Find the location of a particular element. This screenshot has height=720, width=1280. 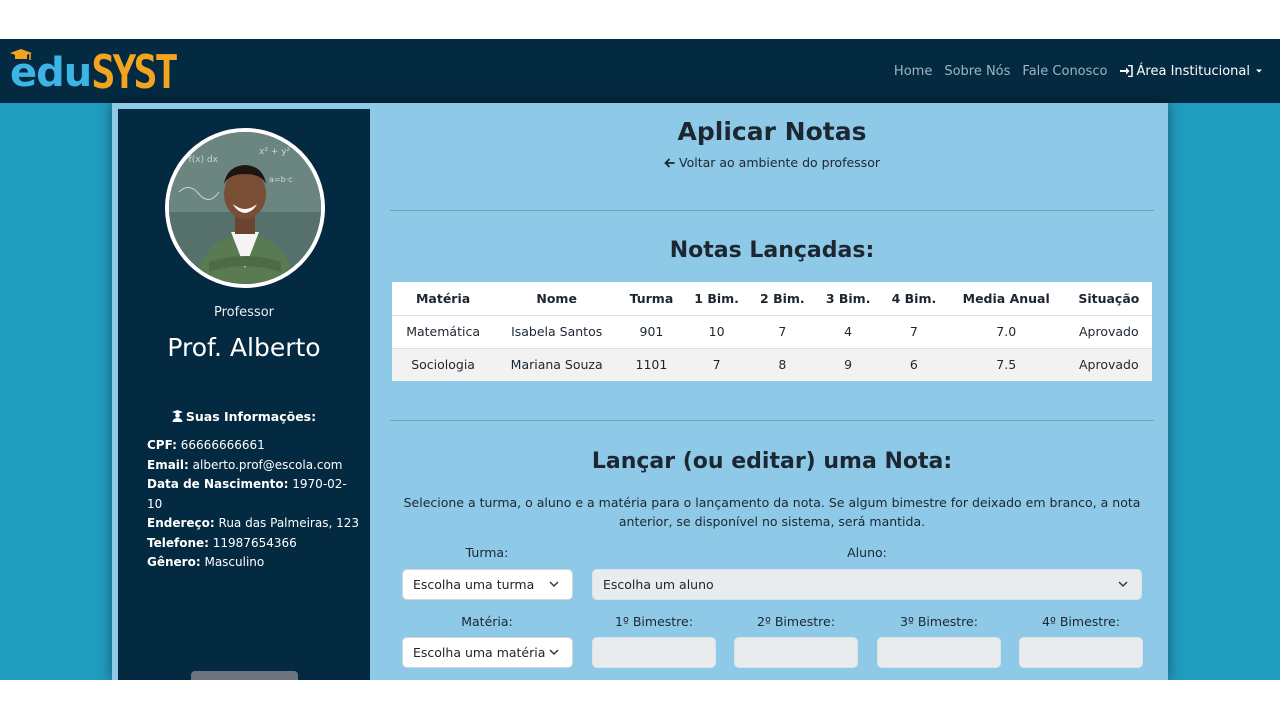

info-title-text: Suas Informações: is located at coordinates (251, 416).